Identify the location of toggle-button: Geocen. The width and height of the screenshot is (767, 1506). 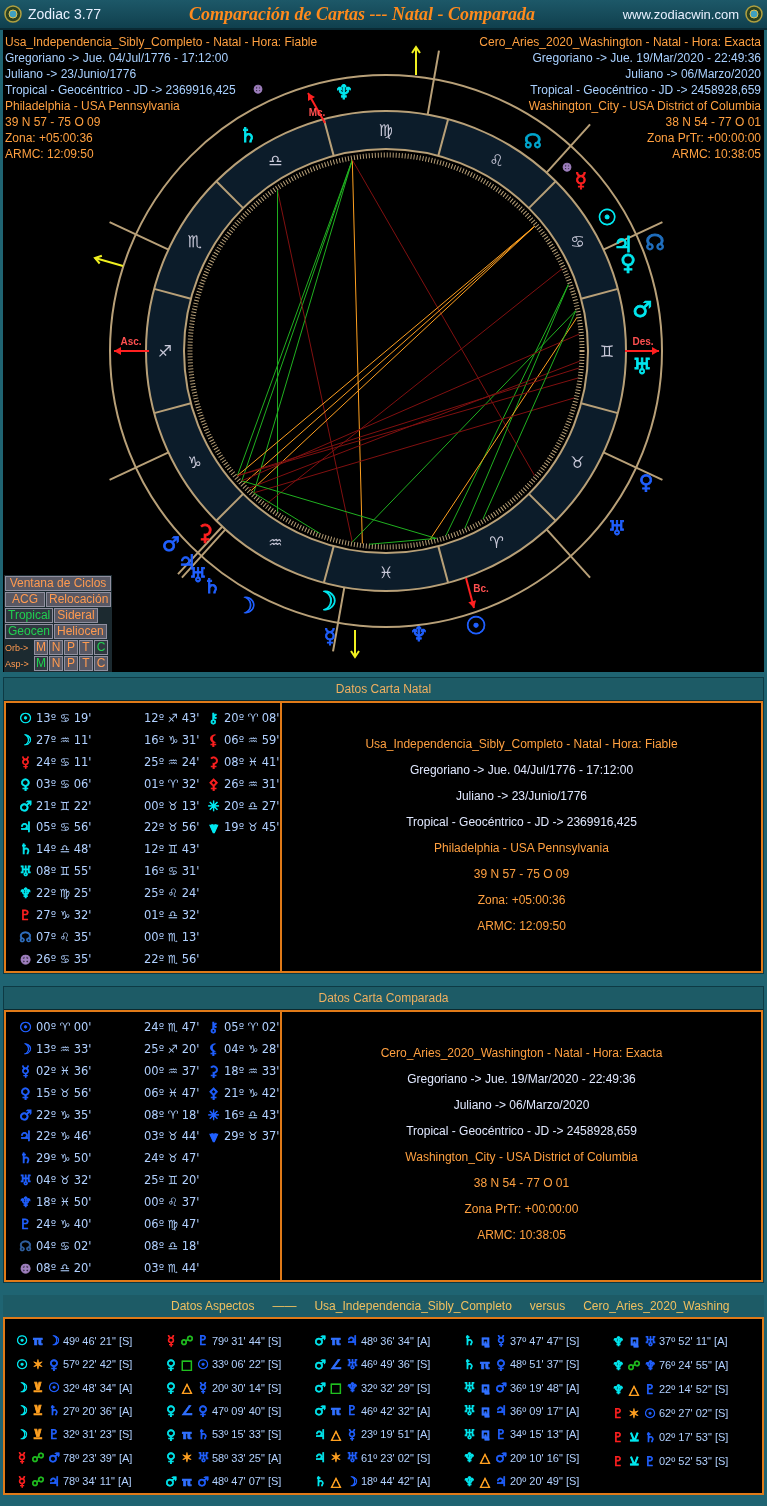
(29, 631).